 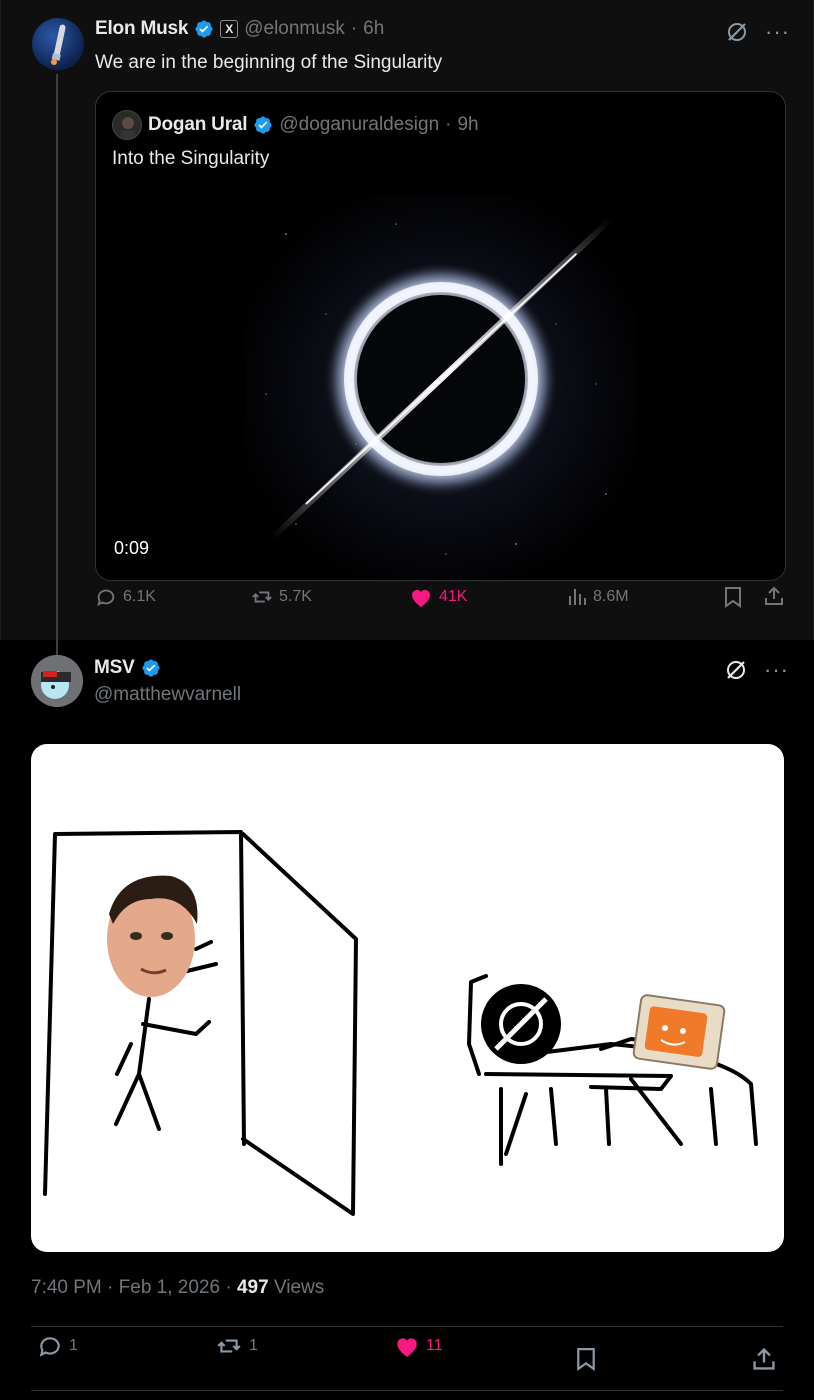 What do you see at coordinates (57, 365) in the screenshot?
I see `thread-connector` at bounding box center [57, 365].